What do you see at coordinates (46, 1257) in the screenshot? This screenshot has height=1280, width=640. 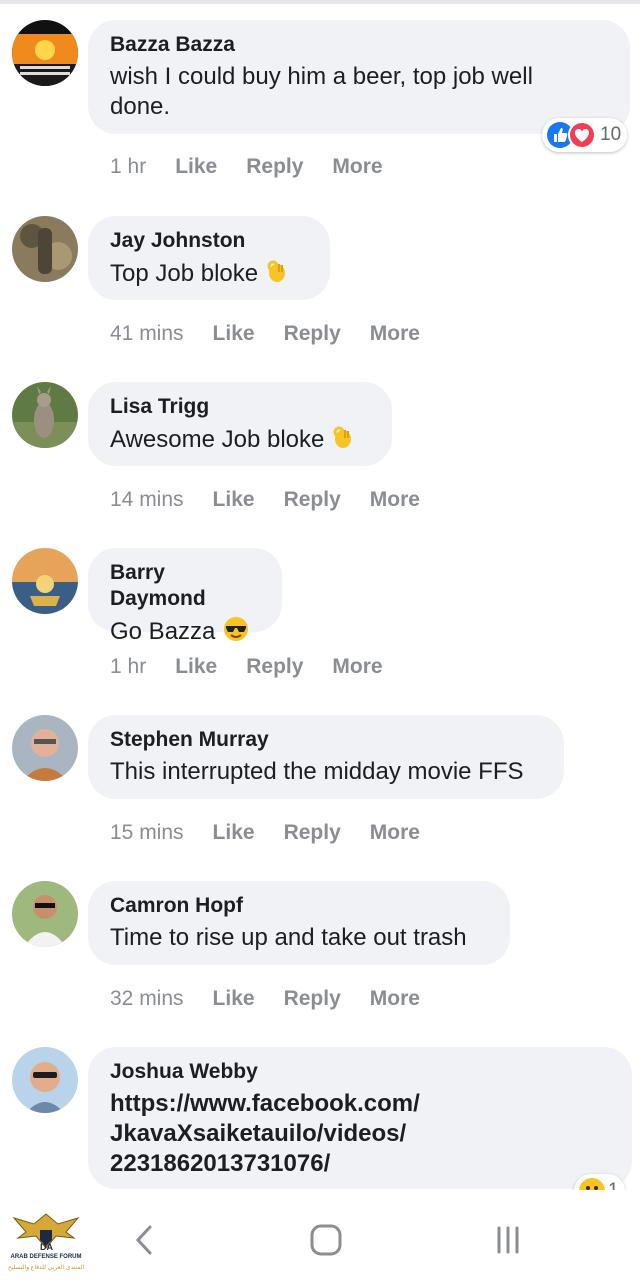 I see `watermark-line1: ARAB DEFENSE FORUM` at bounding box center [46, 1257].